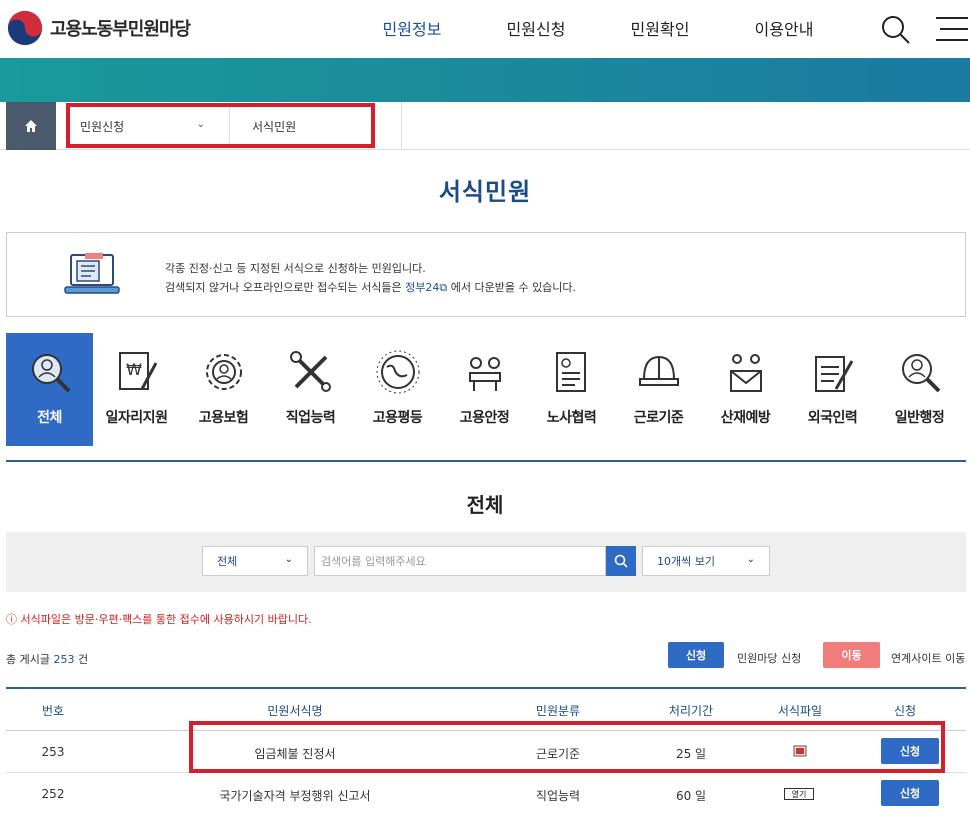  Describe the element at coordinates (373, 561) in the screenshot. I see `search-placeholder: 검색어를 입력해주세요` at that location.